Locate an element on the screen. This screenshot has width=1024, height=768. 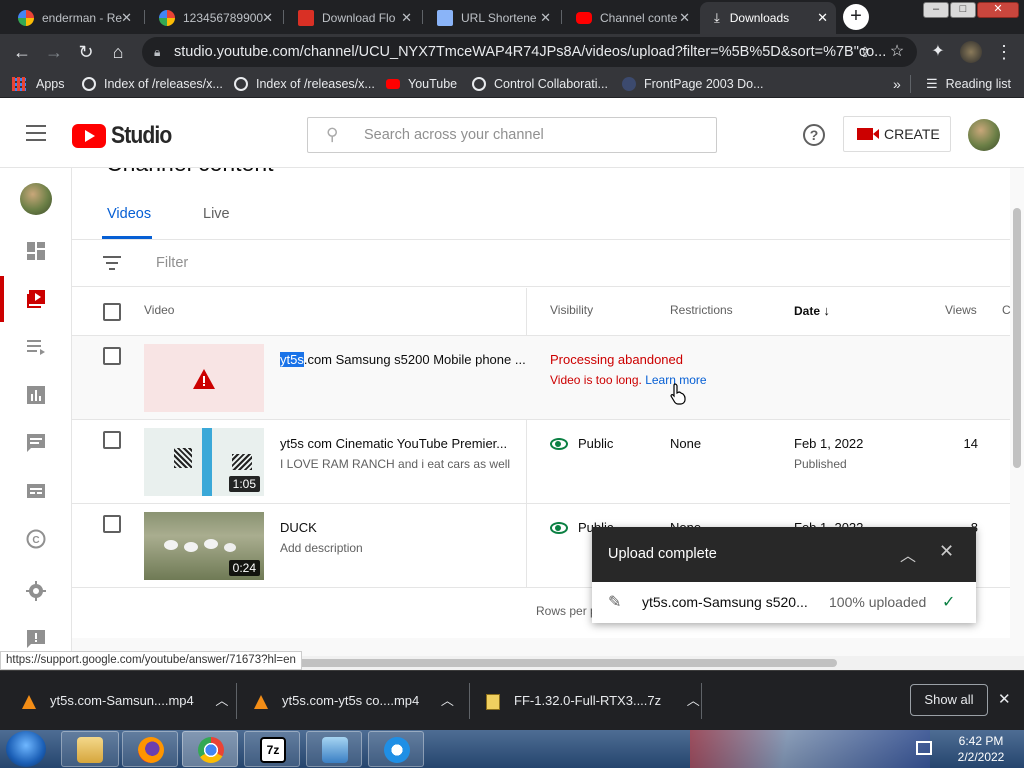
column-views: Views is located at coordinates (961, 310).